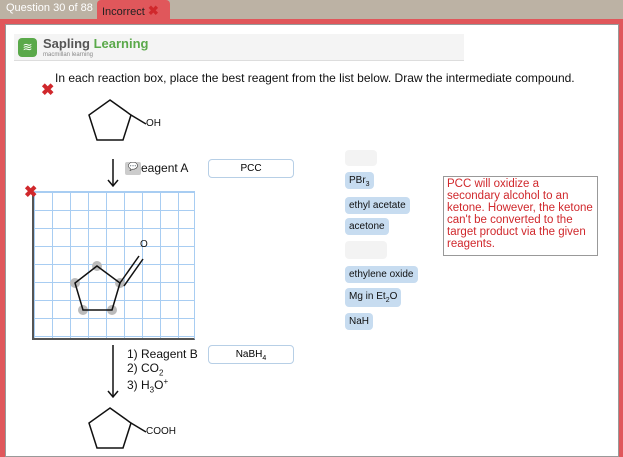 The width and height of the screenshot is (623, 457). Describe the element at coordinates (161, 431) in the screenshot. I see `carboxyl-label: COOH` at that location.